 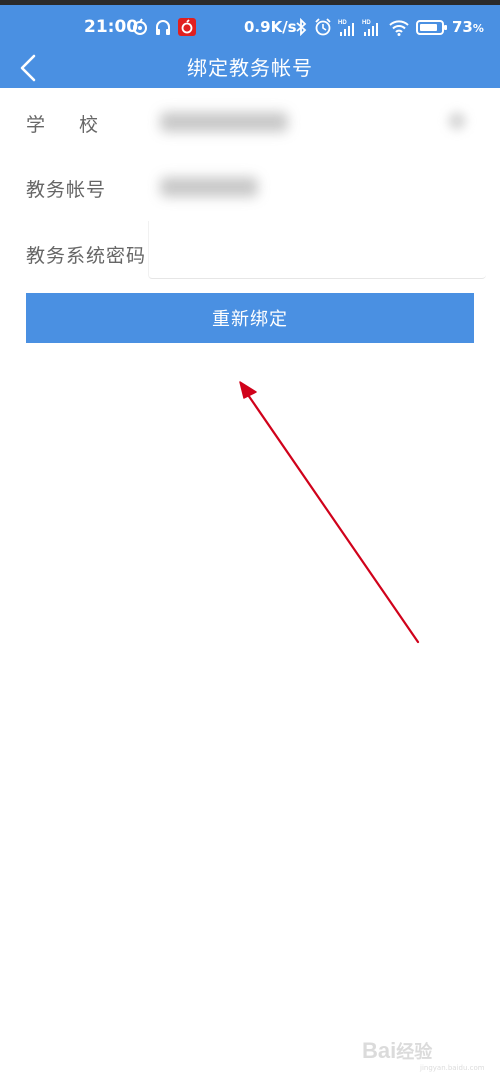 I want to click on password-row: 教务系统密码, so click(x=250, y=254).